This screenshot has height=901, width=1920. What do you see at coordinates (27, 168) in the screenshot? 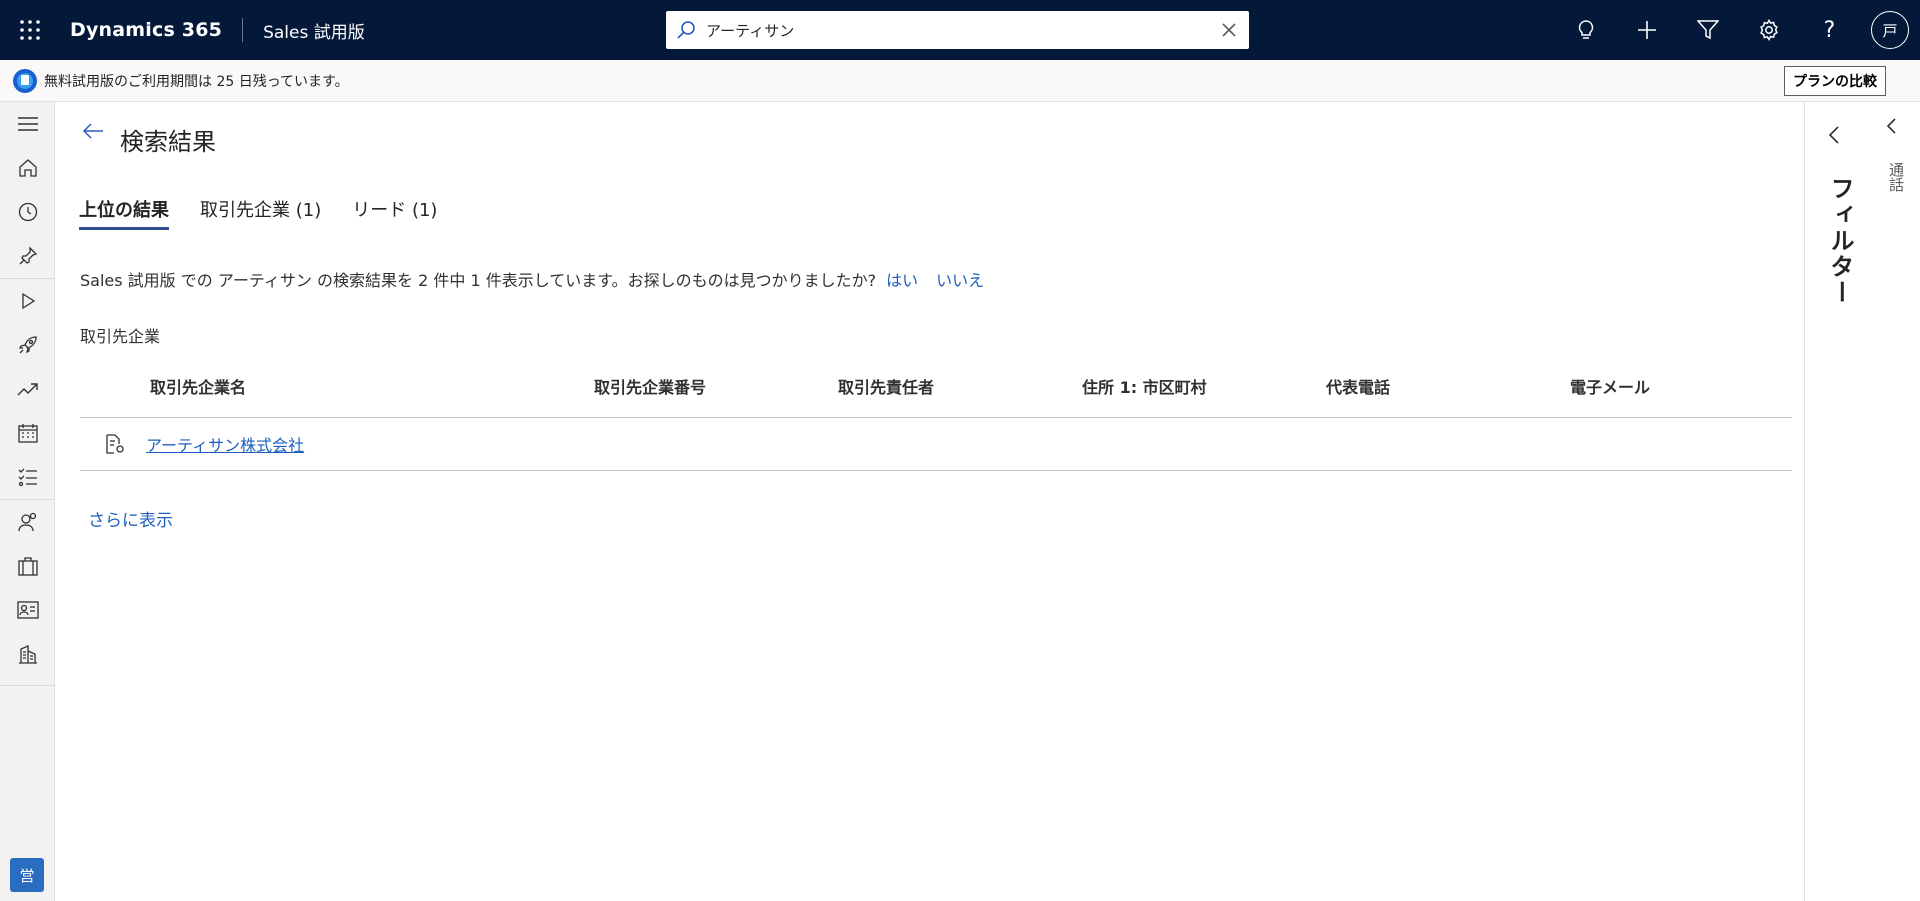
I see `home-icon` at bounding box center [27, 168].